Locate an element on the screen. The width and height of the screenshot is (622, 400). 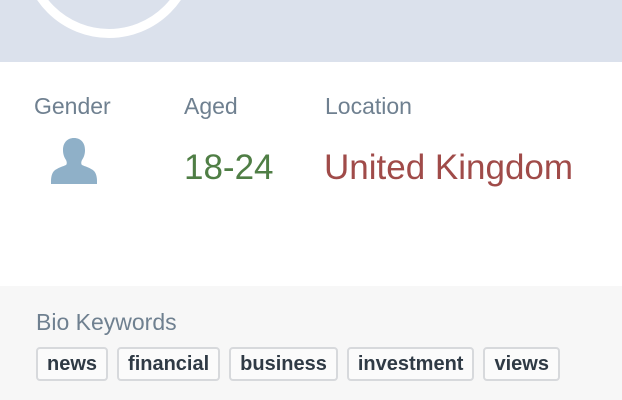
location-label: Location is located at coordinates (368, 106).